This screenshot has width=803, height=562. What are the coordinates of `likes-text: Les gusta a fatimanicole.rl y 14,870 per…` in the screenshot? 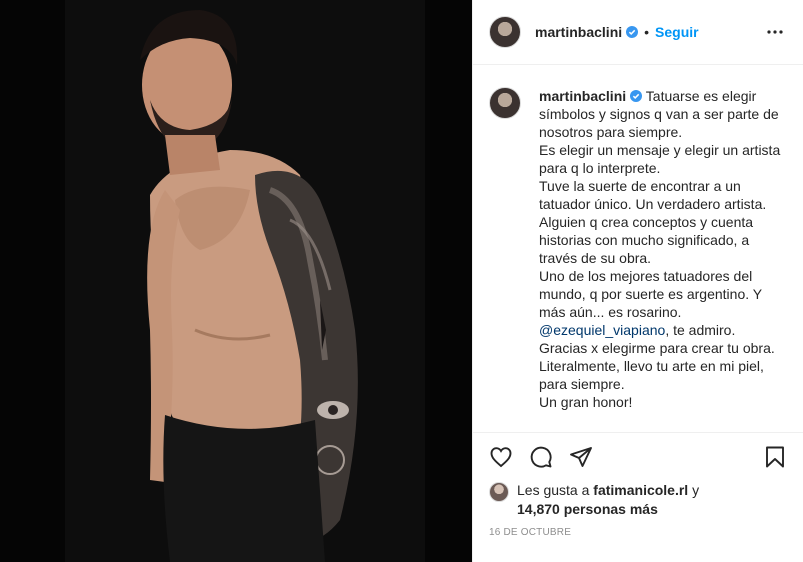 It's located at (608, 500).